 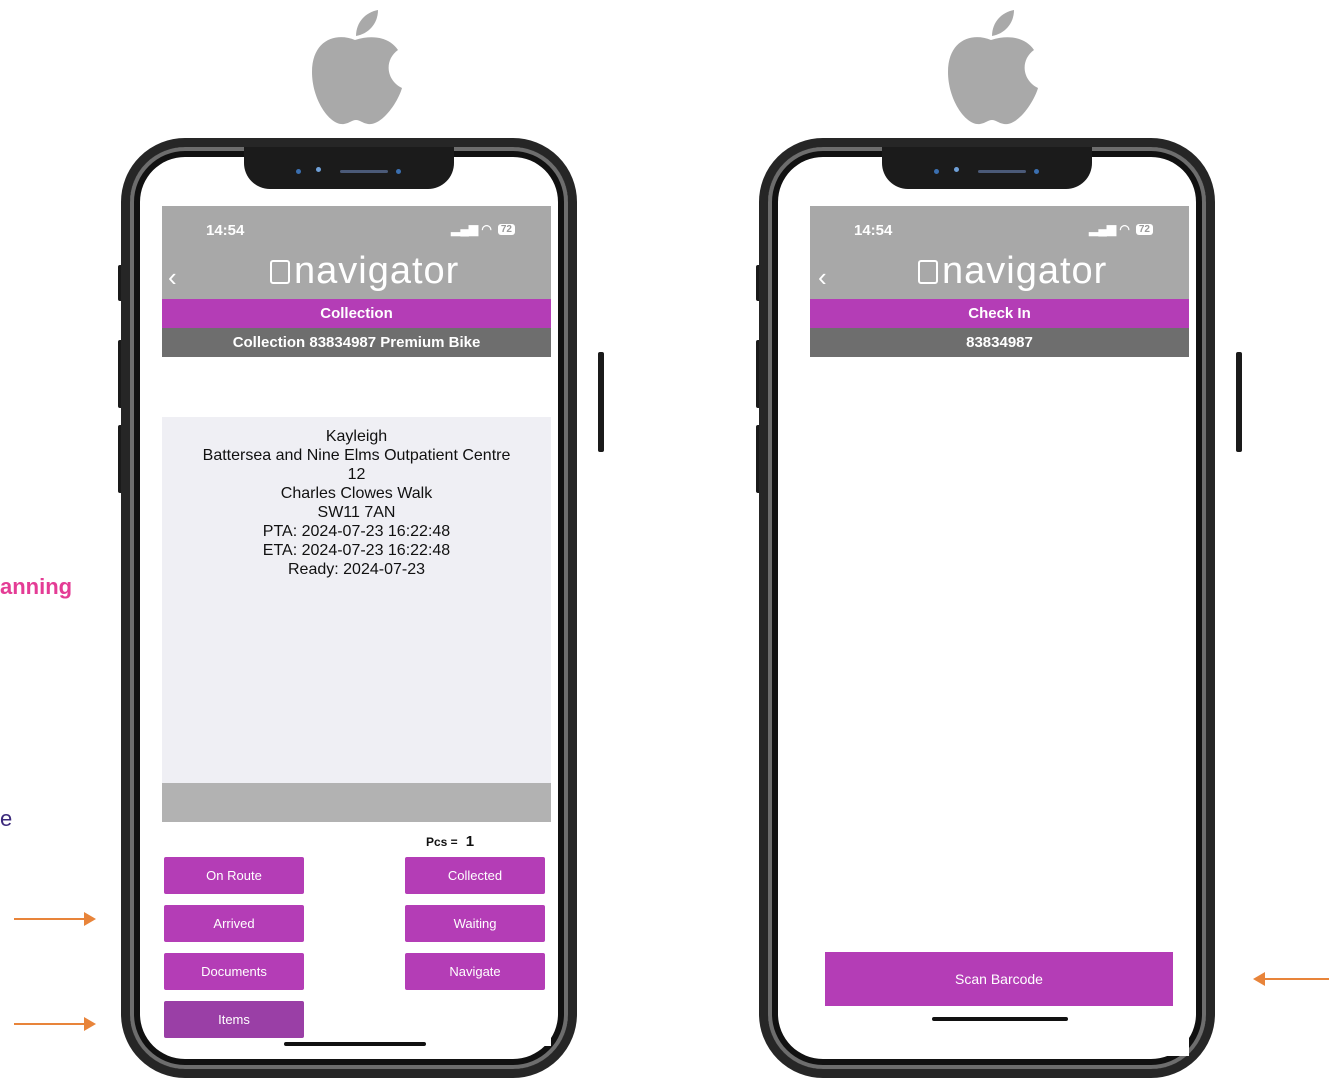 I want to click on pta-time: PTA: 2024-07-23 16:22:48, so click(x=356, y=531).